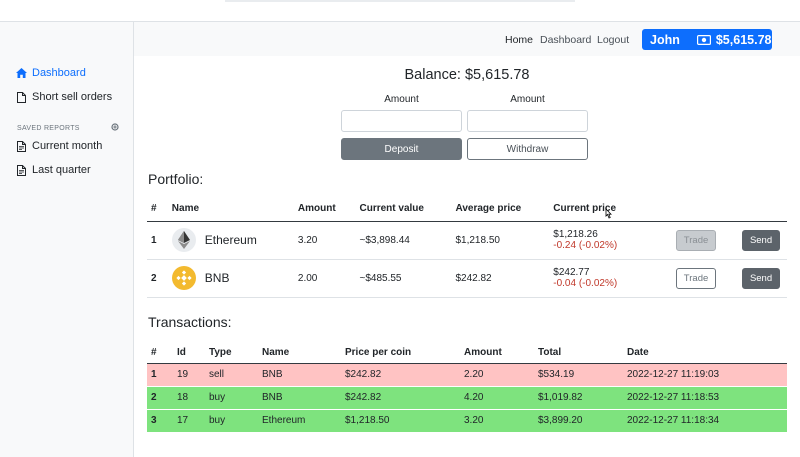  I want to click on transactions-title: Transactions:, so click(190, 322).